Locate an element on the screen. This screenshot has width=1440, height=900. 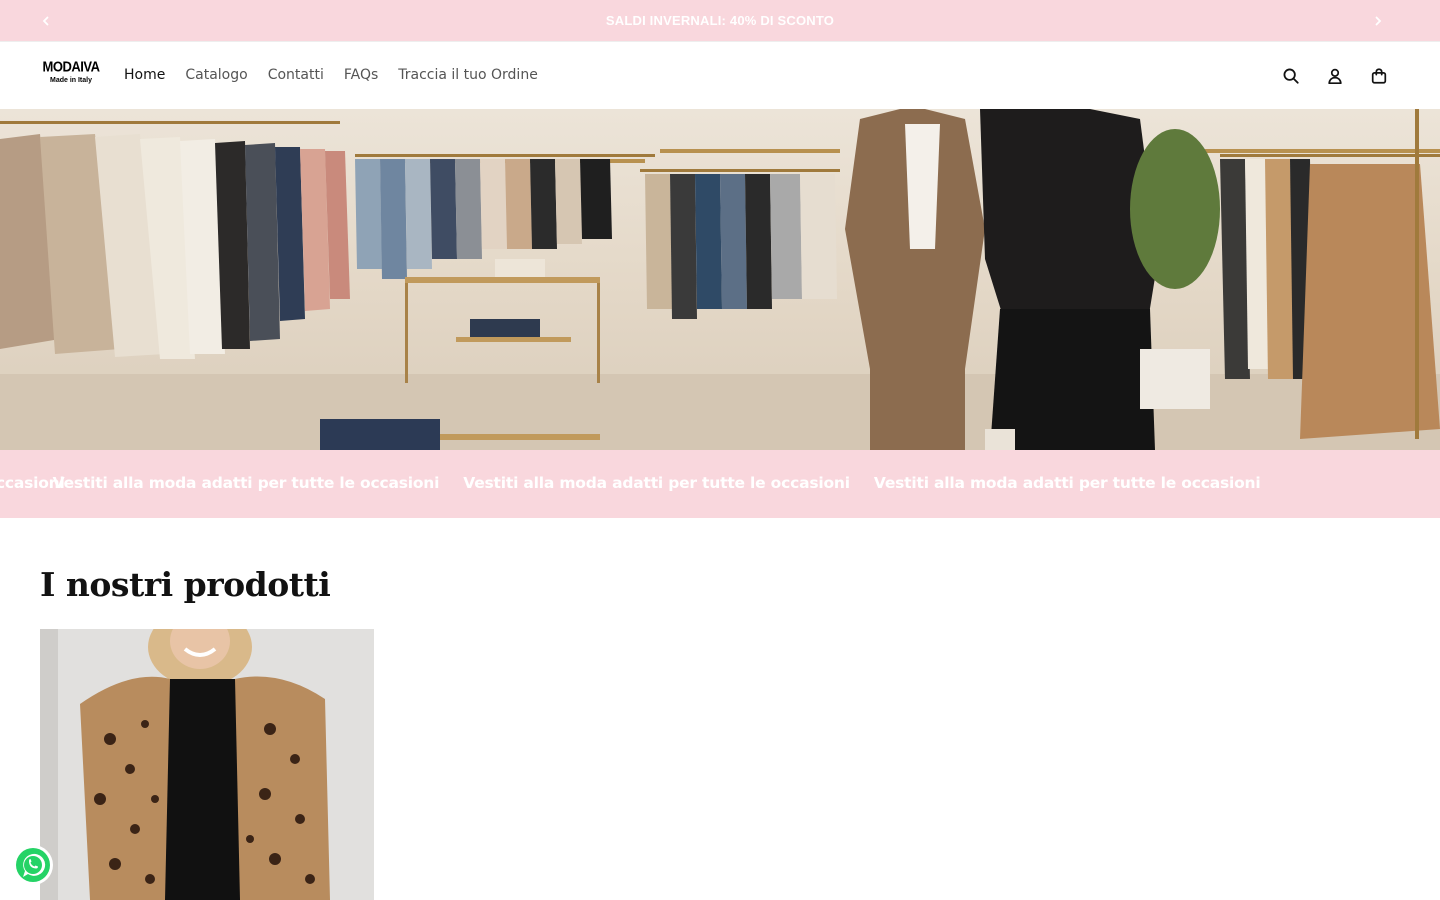
cart-icon is located at coordinates (1379, 76).